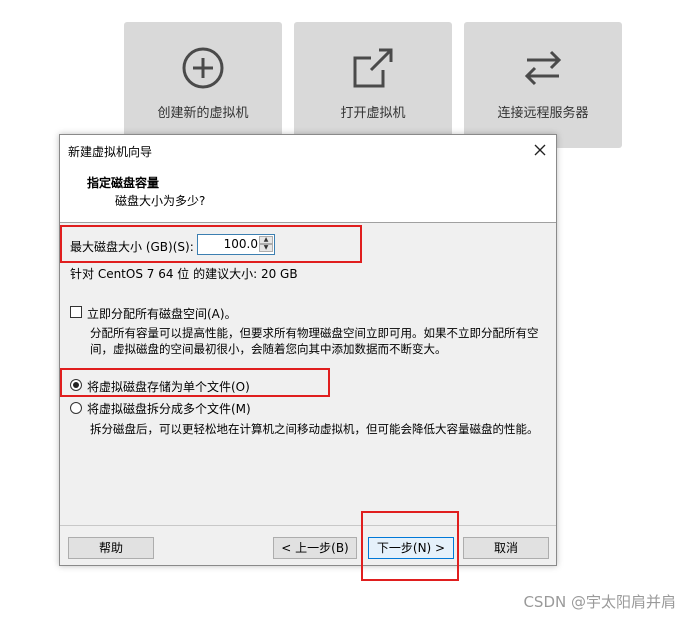 The height and width of the screenshot is (620, 690). What do you see at coordinates (315, 548) in the screenshot?
I see `back-button: < 上一步(B)` at bounding box center [315, 548].